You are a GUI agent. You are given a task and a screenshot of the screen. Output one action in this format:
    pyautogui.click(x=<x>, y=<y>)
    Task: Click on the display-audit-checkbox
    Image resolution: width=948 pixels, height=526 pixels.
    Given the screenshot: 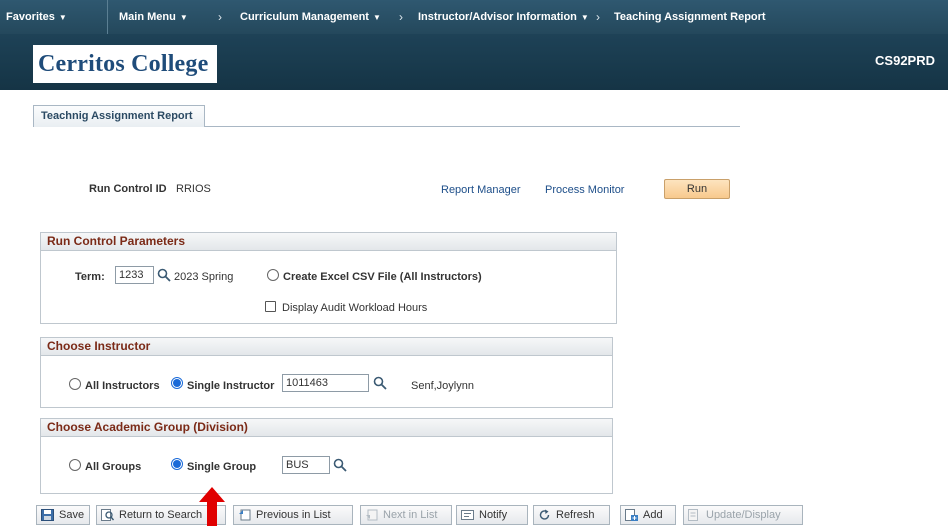 What is the action you would take?
    pyautogui.click(x=270, y=306)
    